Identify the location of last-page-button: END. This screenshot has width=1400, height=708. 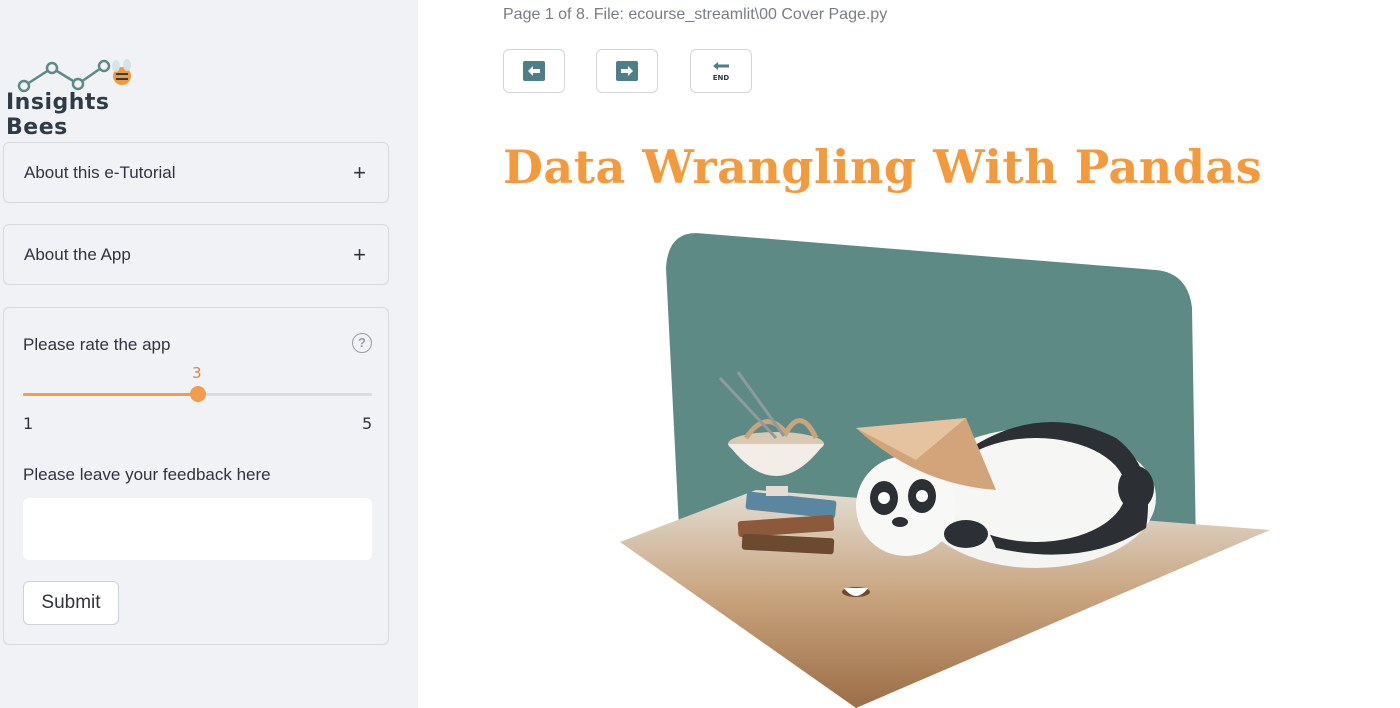
(721, 71).